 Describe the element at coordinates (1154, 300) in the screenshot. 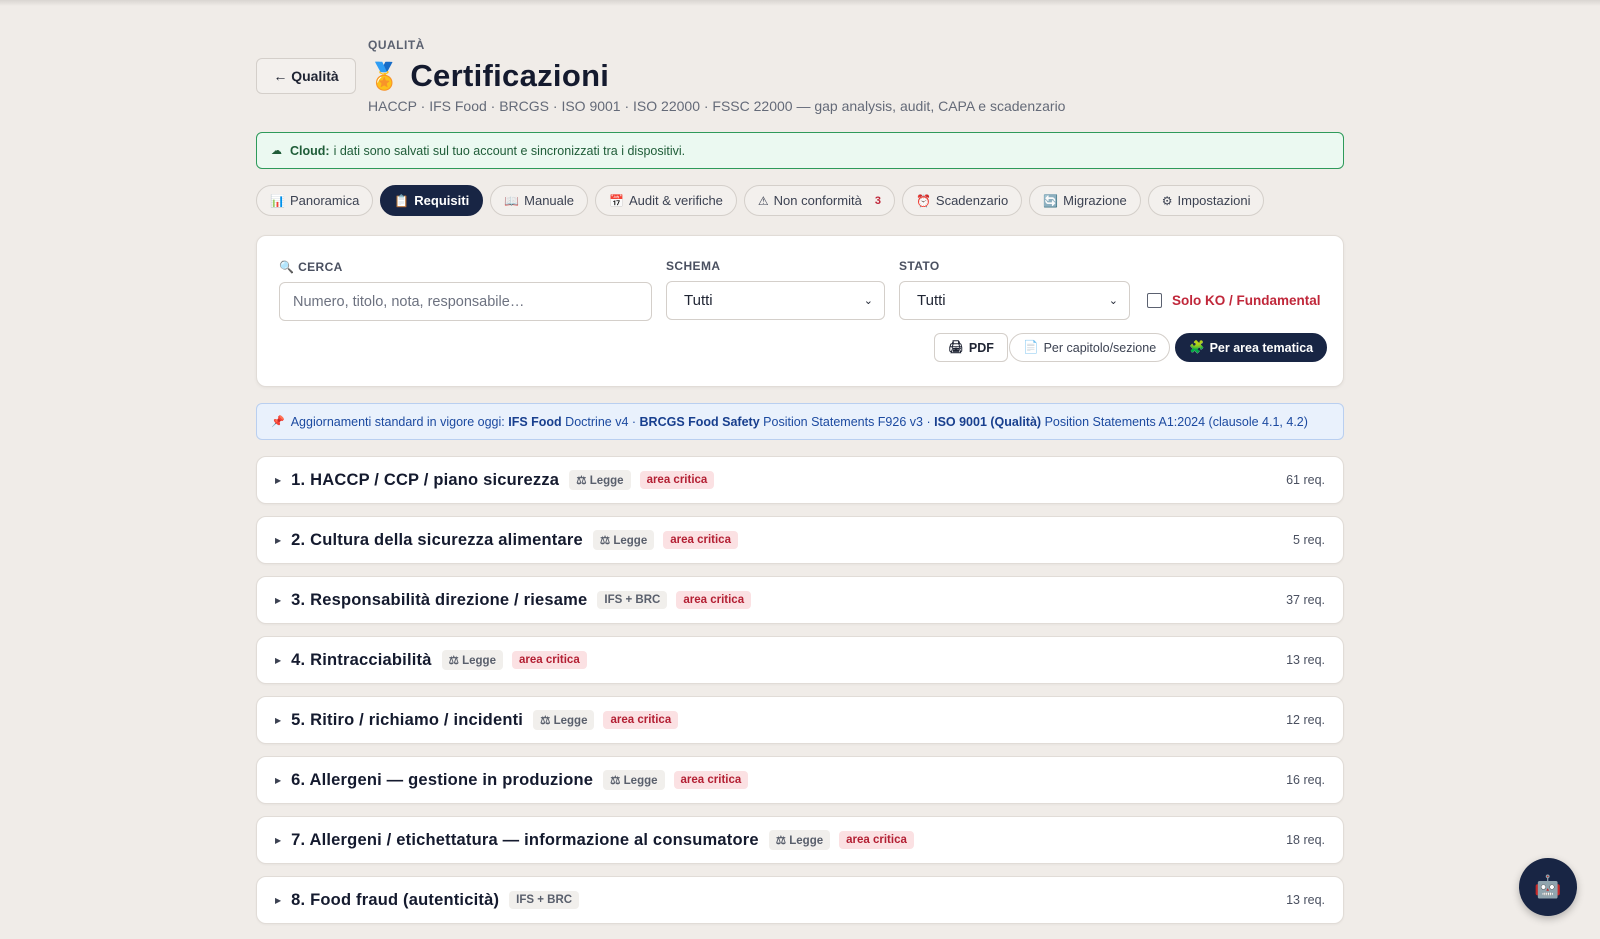

I see `ko-checkbox` at that location.